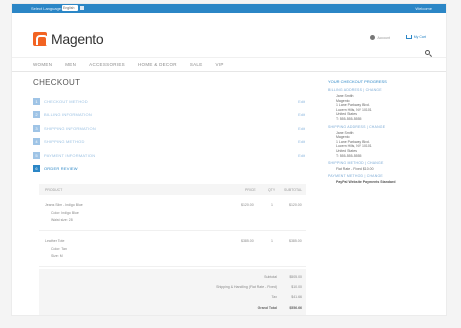 The height and width of the screenshot is (328, 461). I want to click on account-link: Account, so click(380, 37).